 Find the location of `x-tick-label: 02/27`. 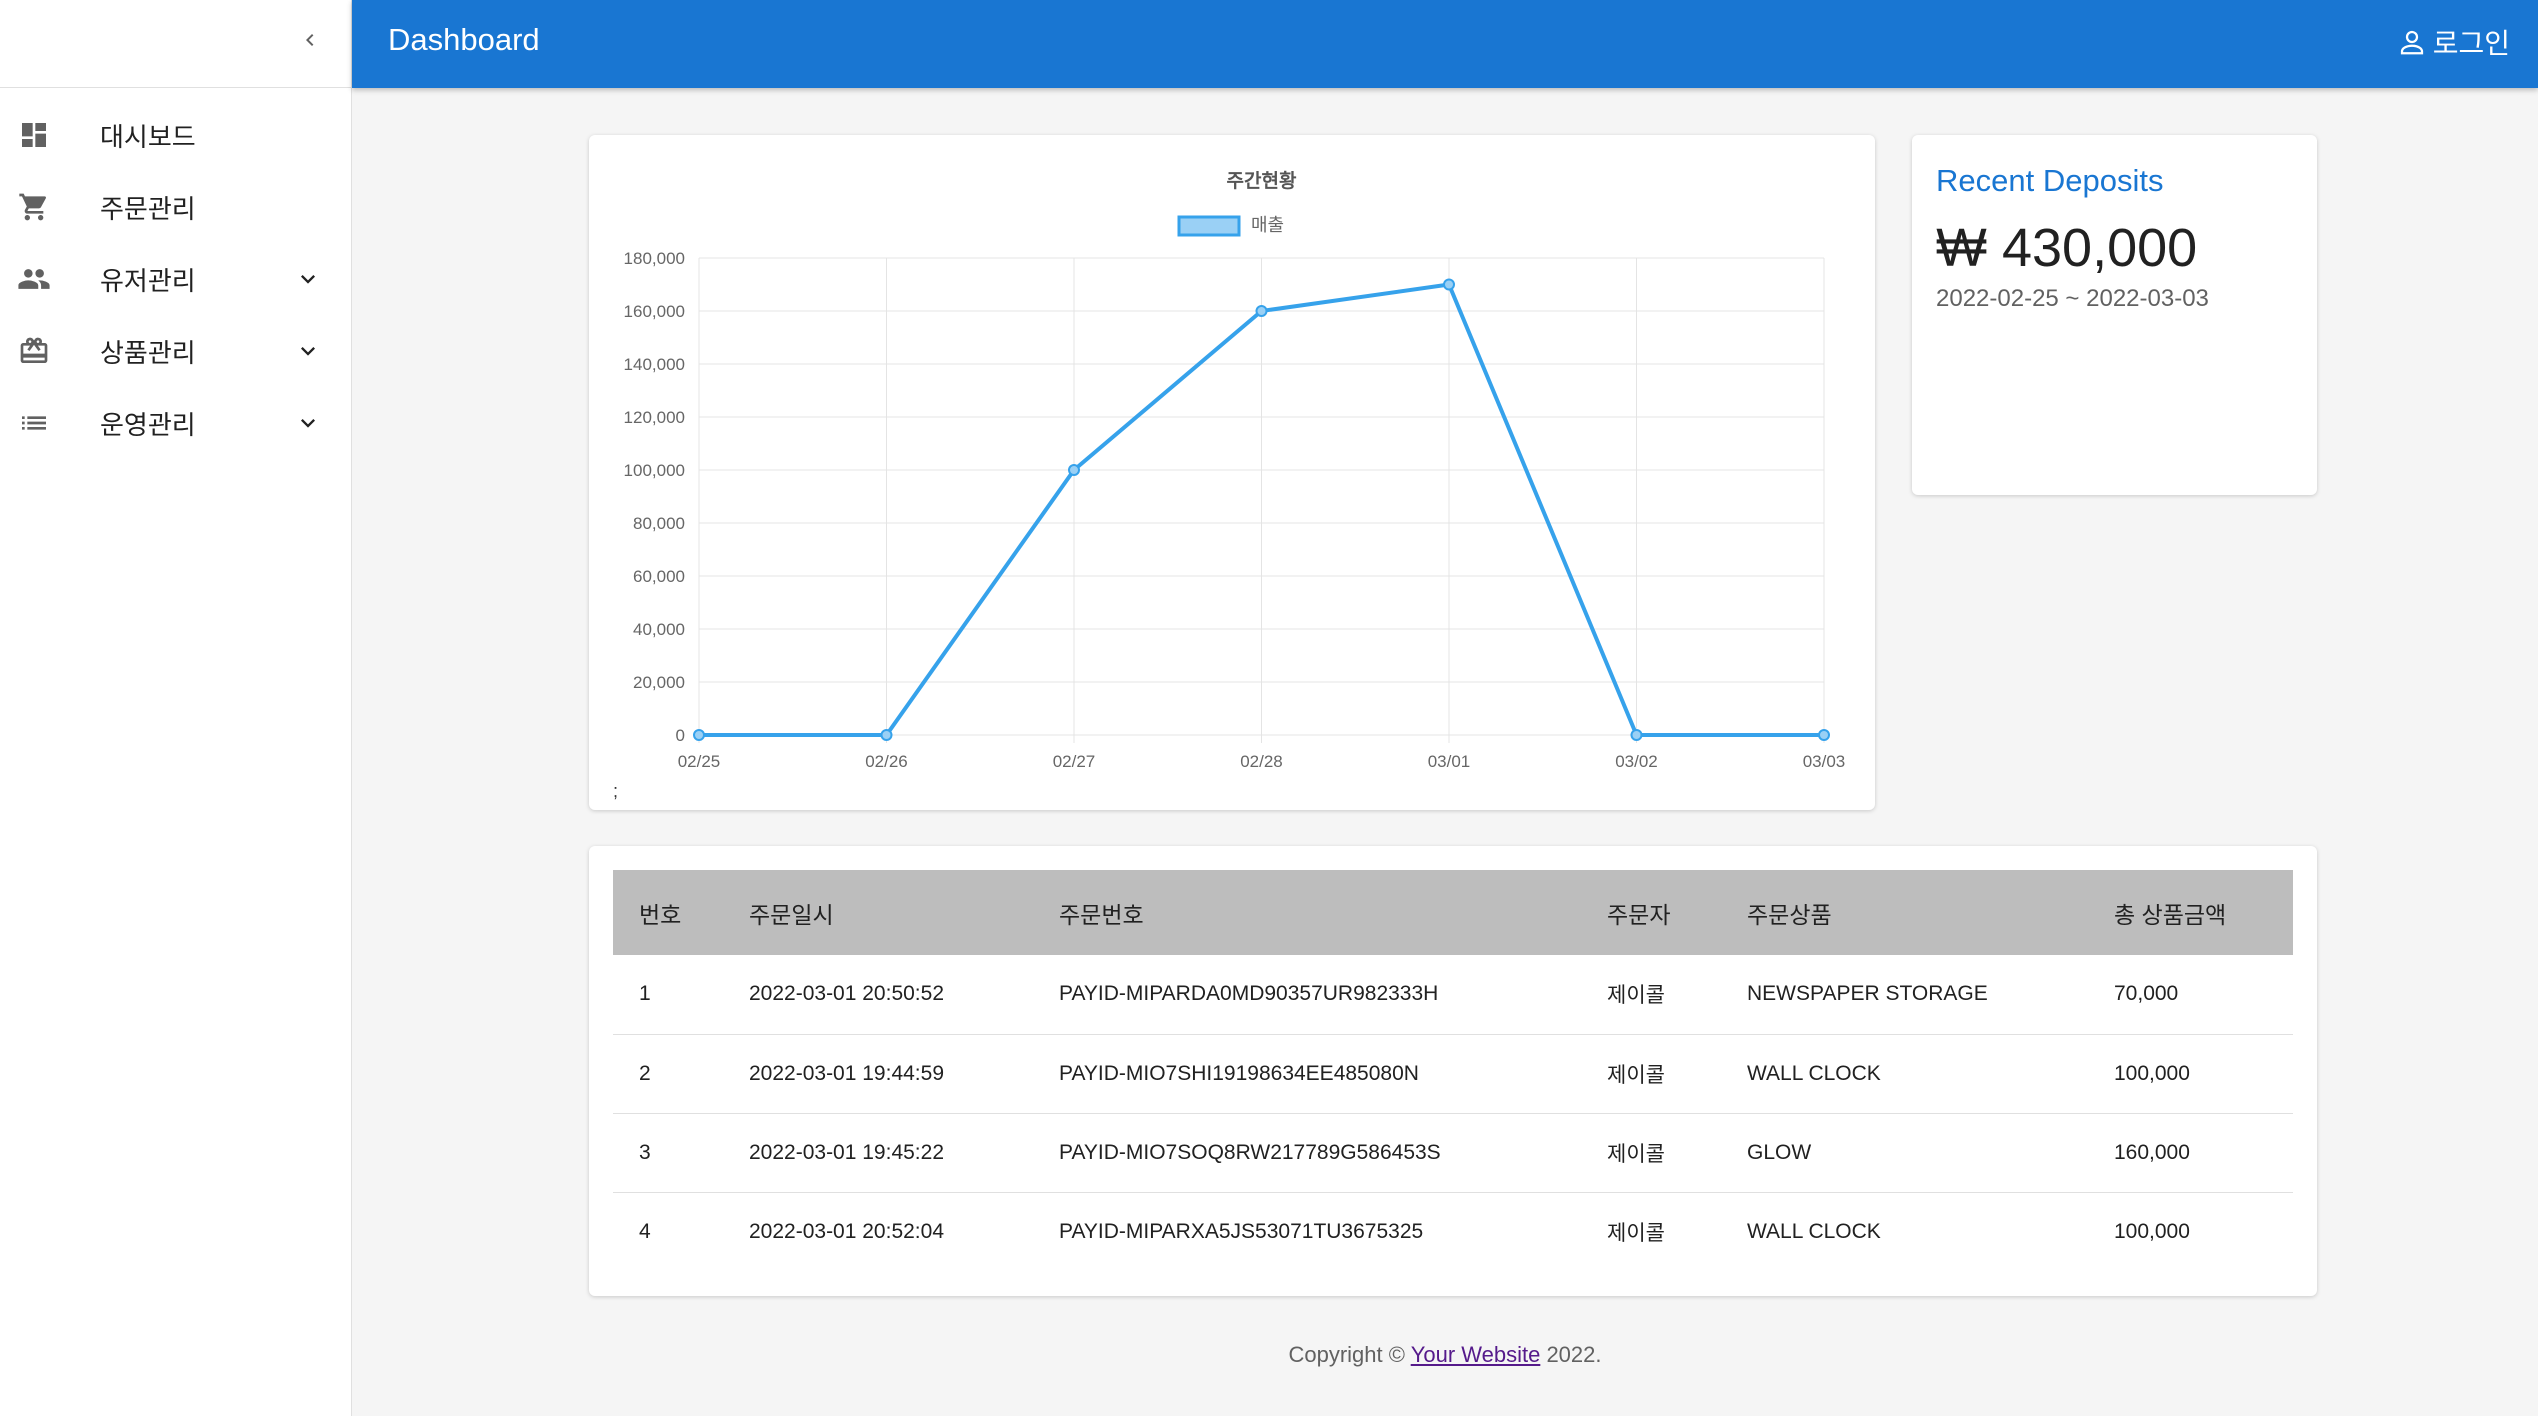

x-tick-label: 02/27 is located at coordinates (1074, 761).